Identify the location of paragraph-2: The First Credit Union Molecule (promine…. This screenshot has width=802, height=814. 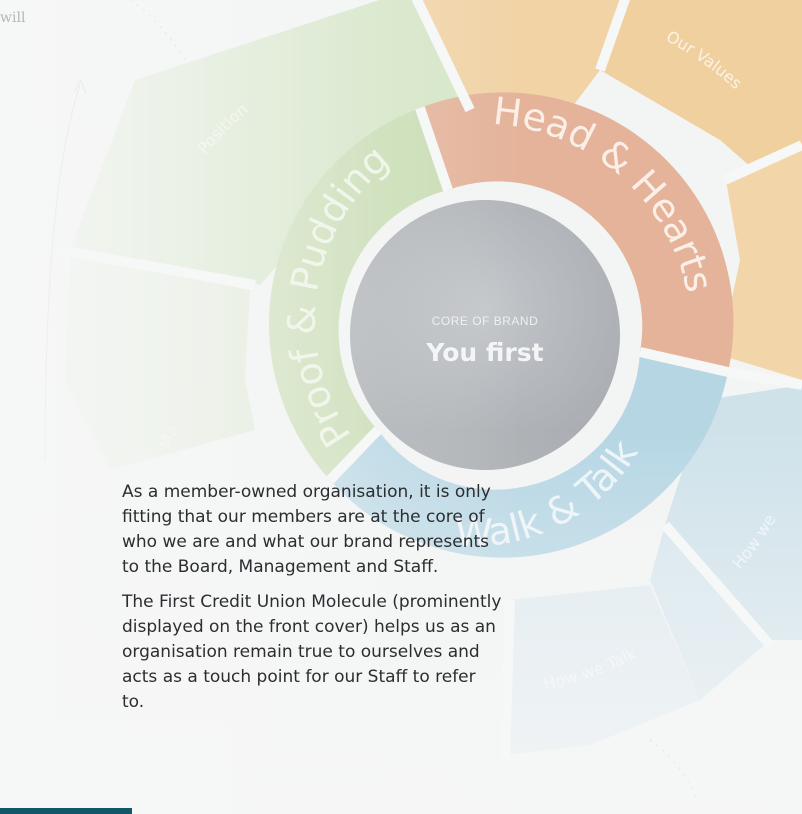
(312, 652).